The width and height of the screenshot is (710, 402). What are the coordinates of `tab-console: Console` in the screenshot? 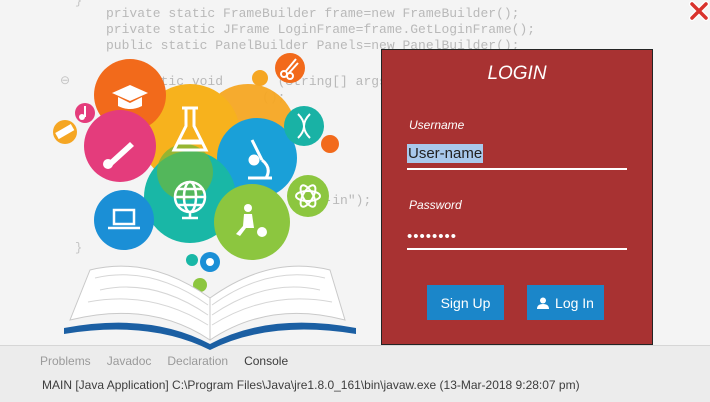 It's located at (266, 361).